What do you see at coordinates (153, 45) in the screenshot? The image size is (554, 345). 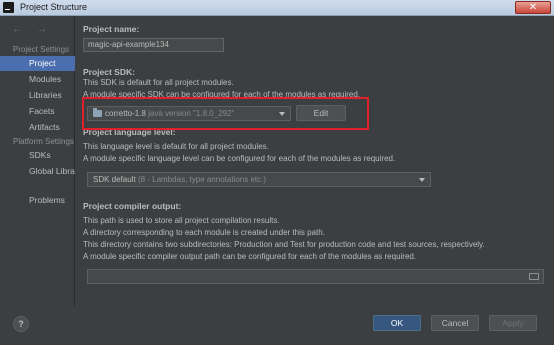 I see `project-name-input: magic-api-example134` at bounding box center [153, 45].